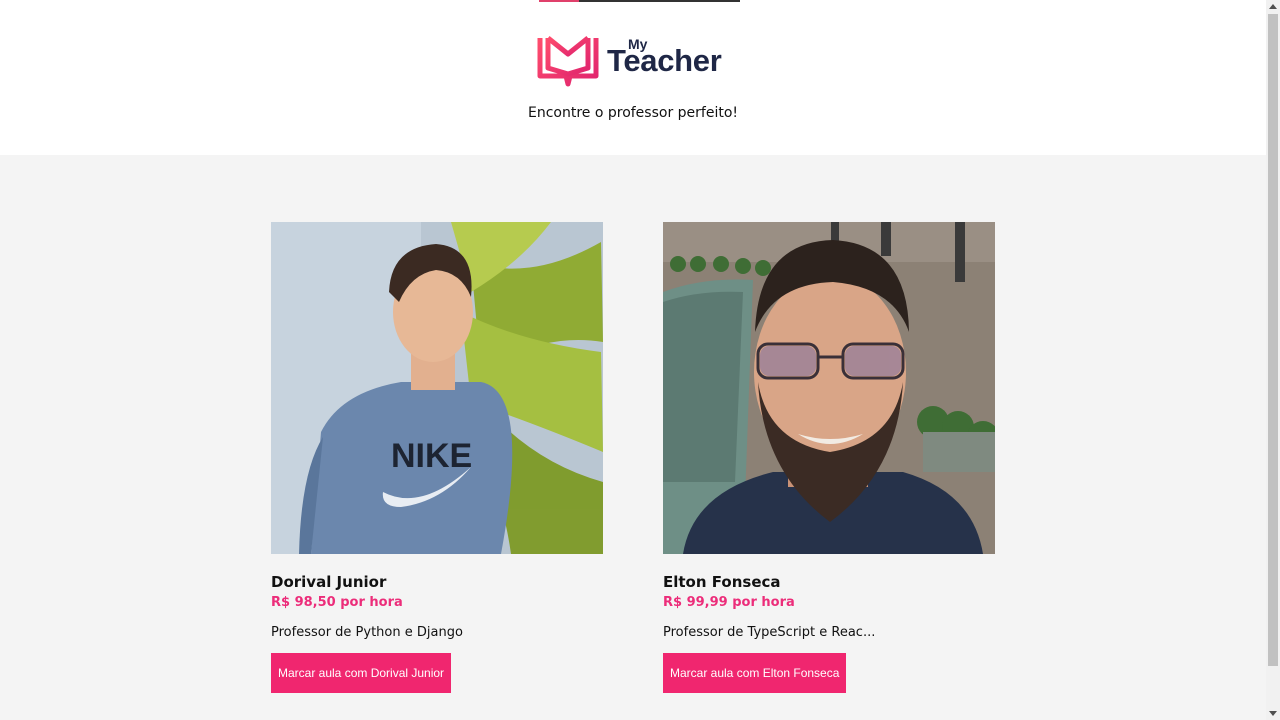 The image size is (1280, 720). Describe the element at coordinates (437, 388) in the screenshot. I see `teacher-photo: NIKE` at that location.